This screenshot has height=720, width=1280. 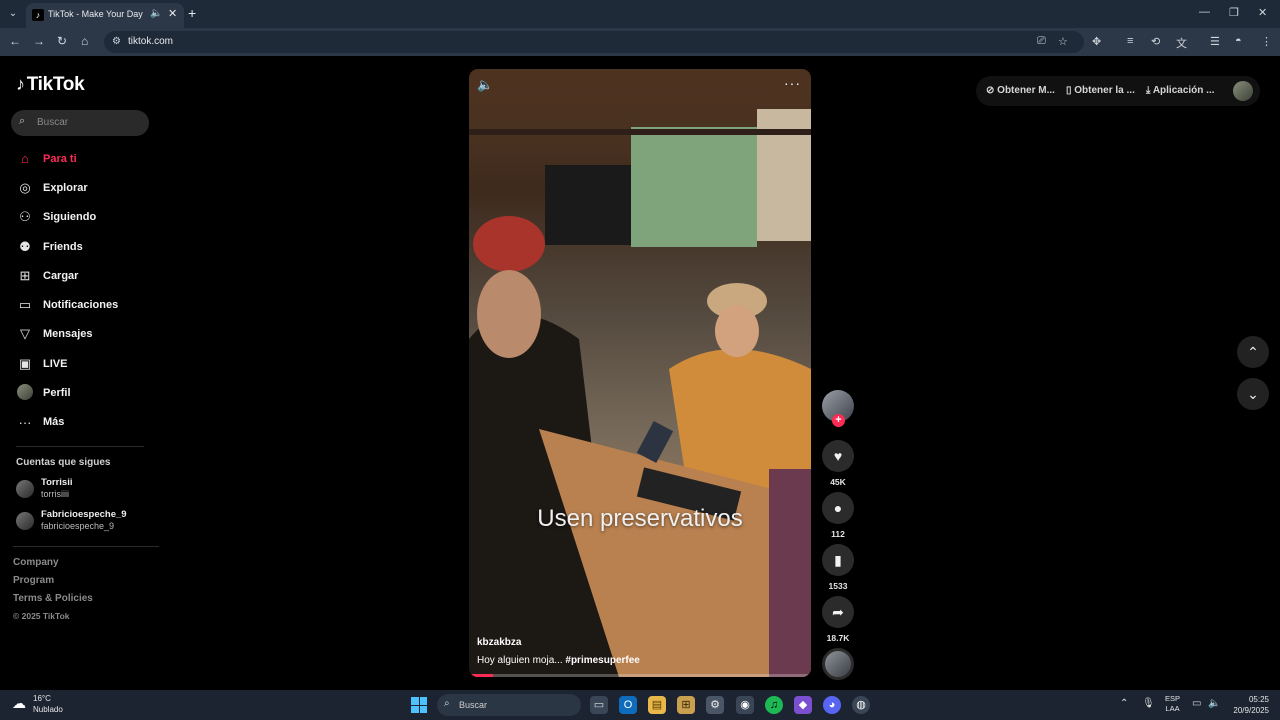 I want to click on speaker-icon: 🔈, so click(x=1214, y=703).